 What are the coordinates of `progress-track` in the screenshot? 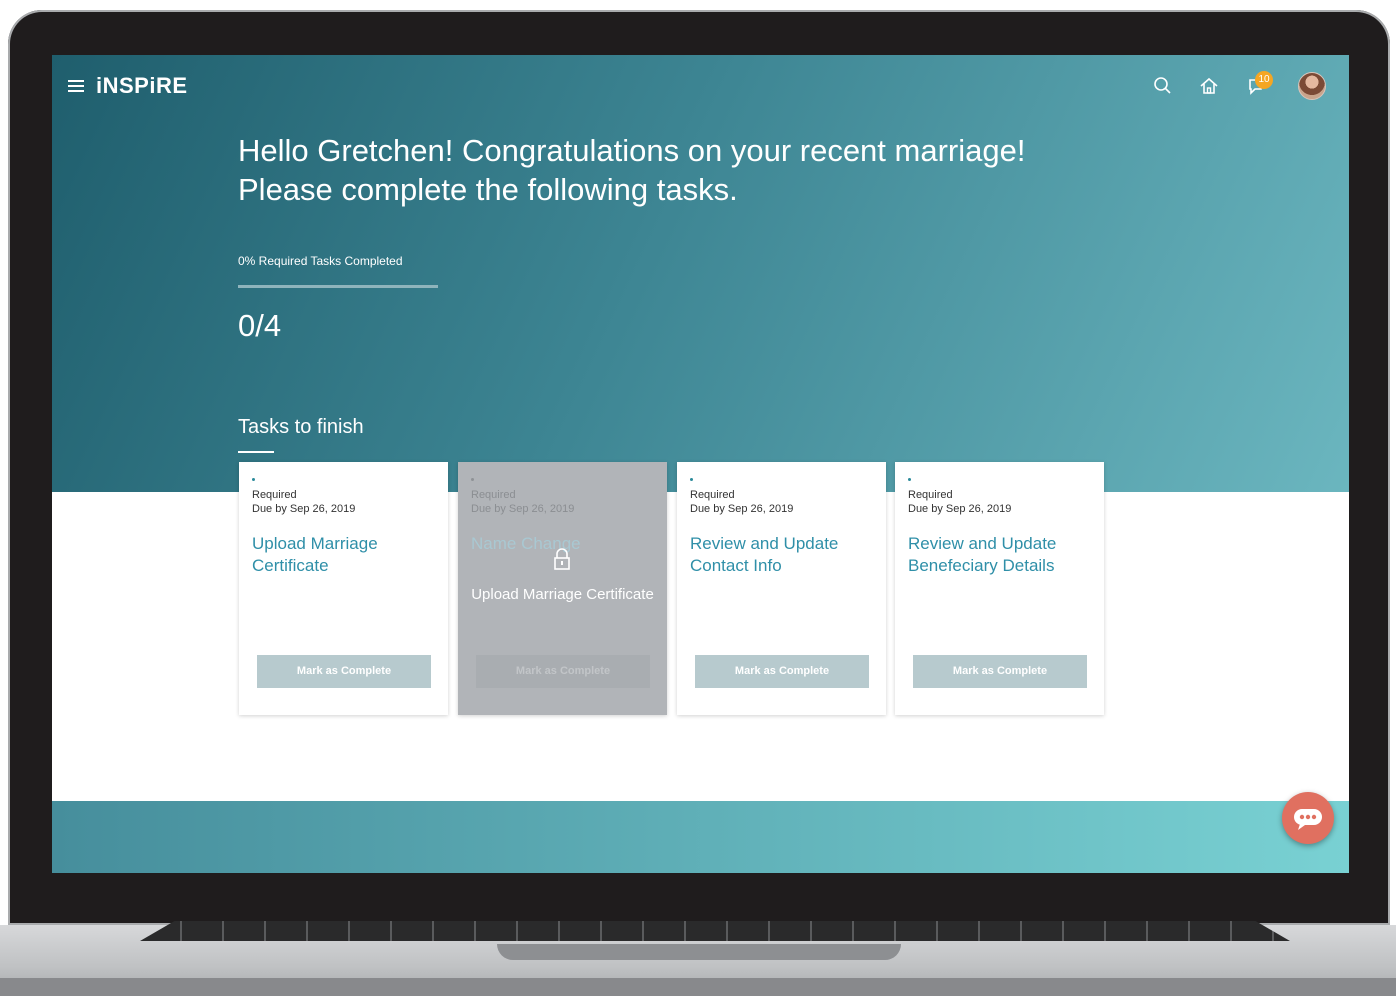 It's located at (338, 286).